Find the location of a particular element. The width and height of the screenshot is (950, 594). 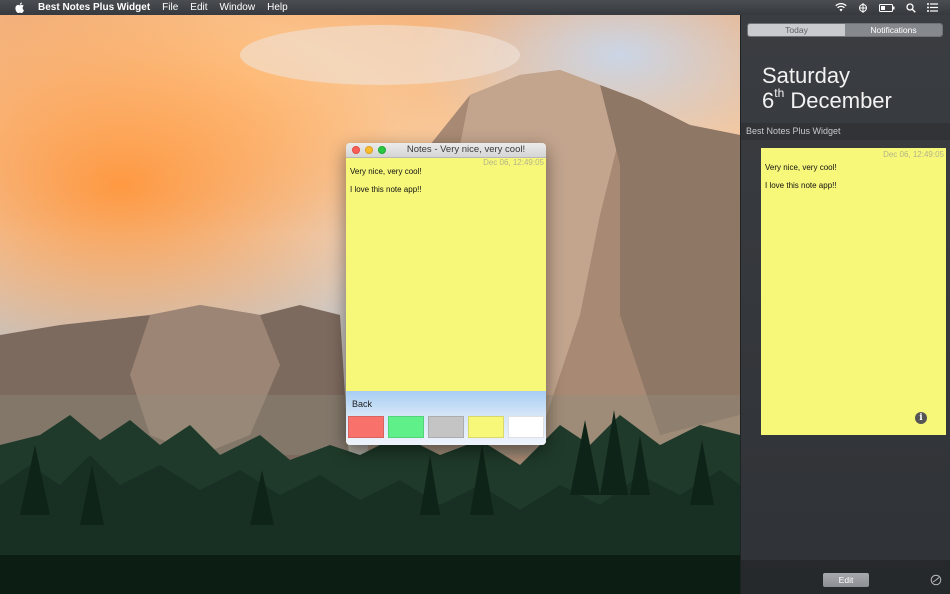

file-menu: File is located at coordinates (170, 7).